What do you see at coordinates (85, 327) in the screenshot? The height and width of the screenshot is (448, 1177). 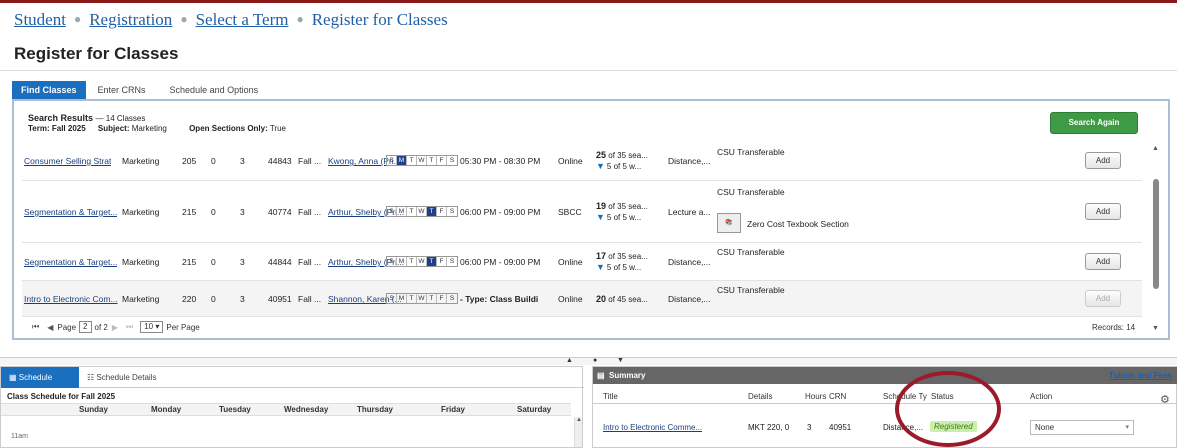 I see `page-input: 2` at bounding box center [85, 327].